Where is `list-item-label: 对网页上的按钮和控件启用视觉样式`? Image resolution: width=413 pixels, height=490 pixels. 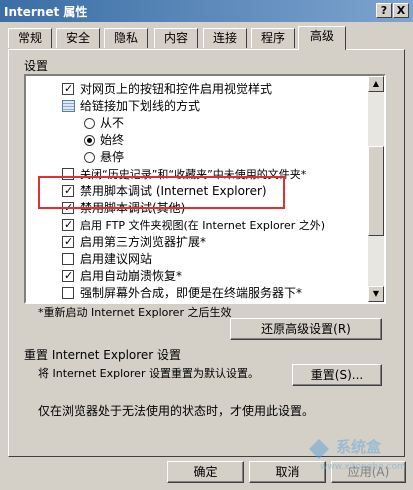
list-item-label: 对网页上的按钮和控件启用视觉样式 is located at coordinates (176, 89).